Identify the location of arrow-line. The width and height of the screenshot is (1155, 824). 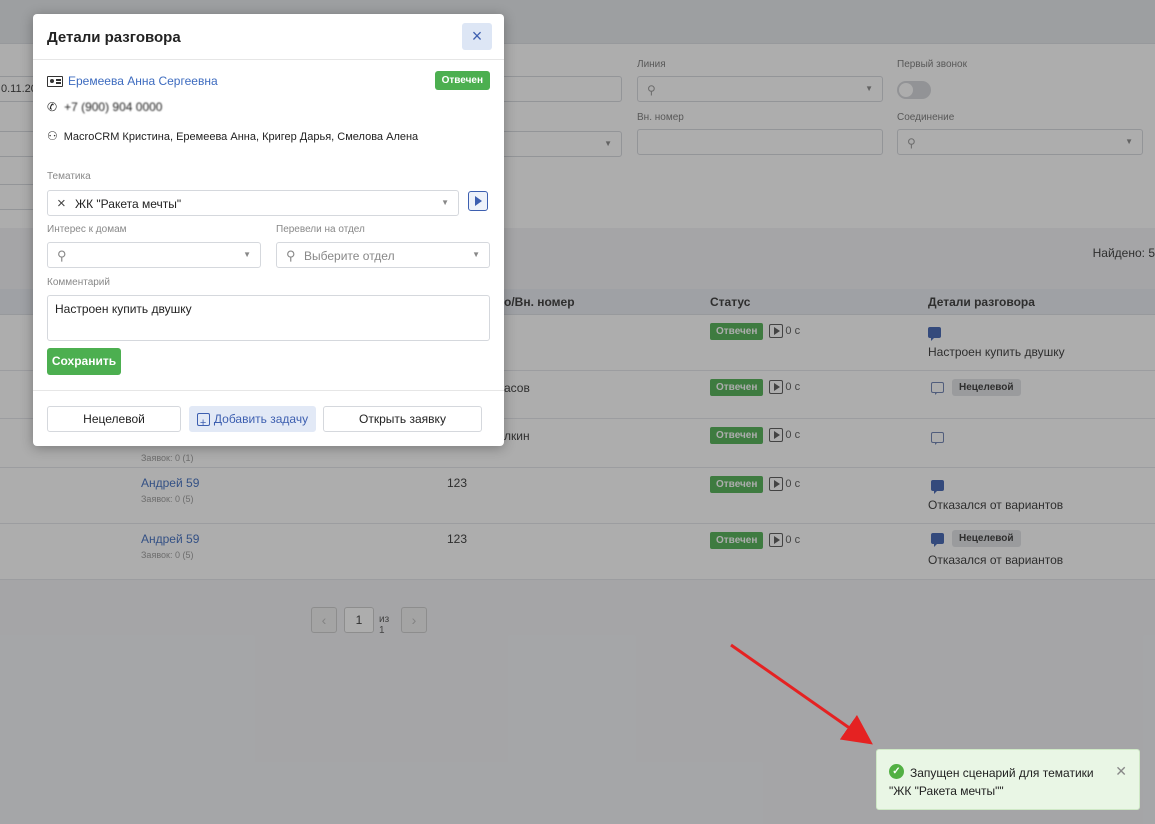
(801, 694).